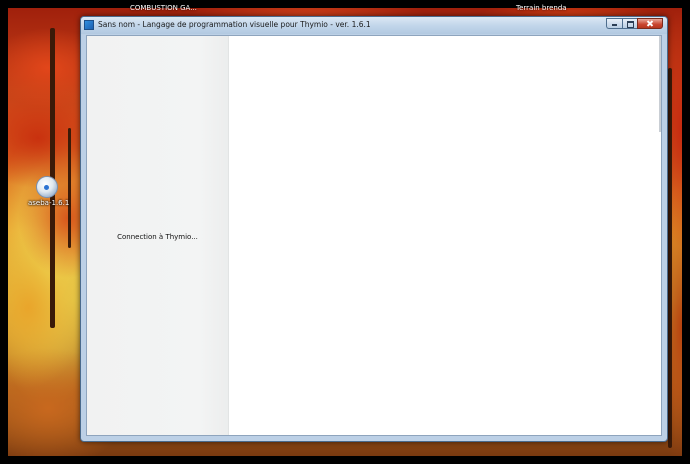 Image resolution: width=690 pixels, height=464 pixels. Describe the element at coordinates (660, 84) in the screenshot. I see `vertical-scrollbar` at that location.